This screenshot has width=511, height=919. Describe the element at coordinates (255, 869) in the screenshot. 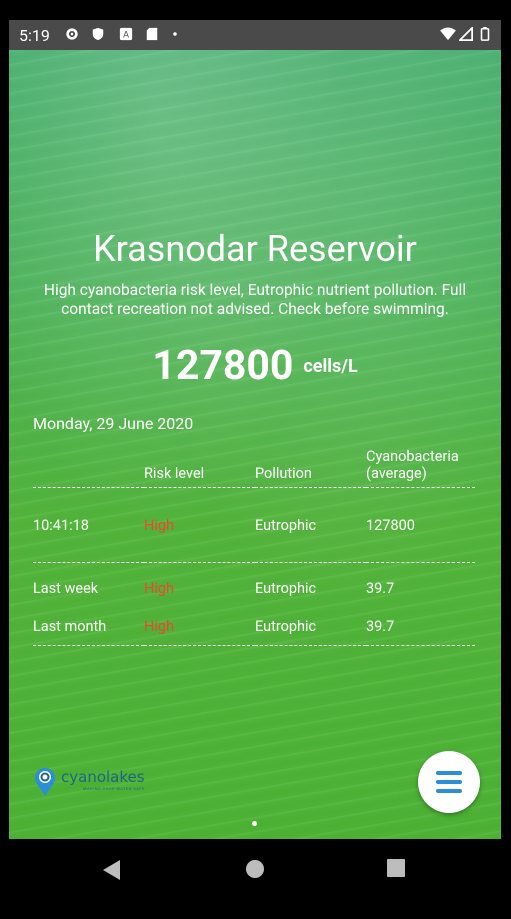

I see `home-icon` at that location.